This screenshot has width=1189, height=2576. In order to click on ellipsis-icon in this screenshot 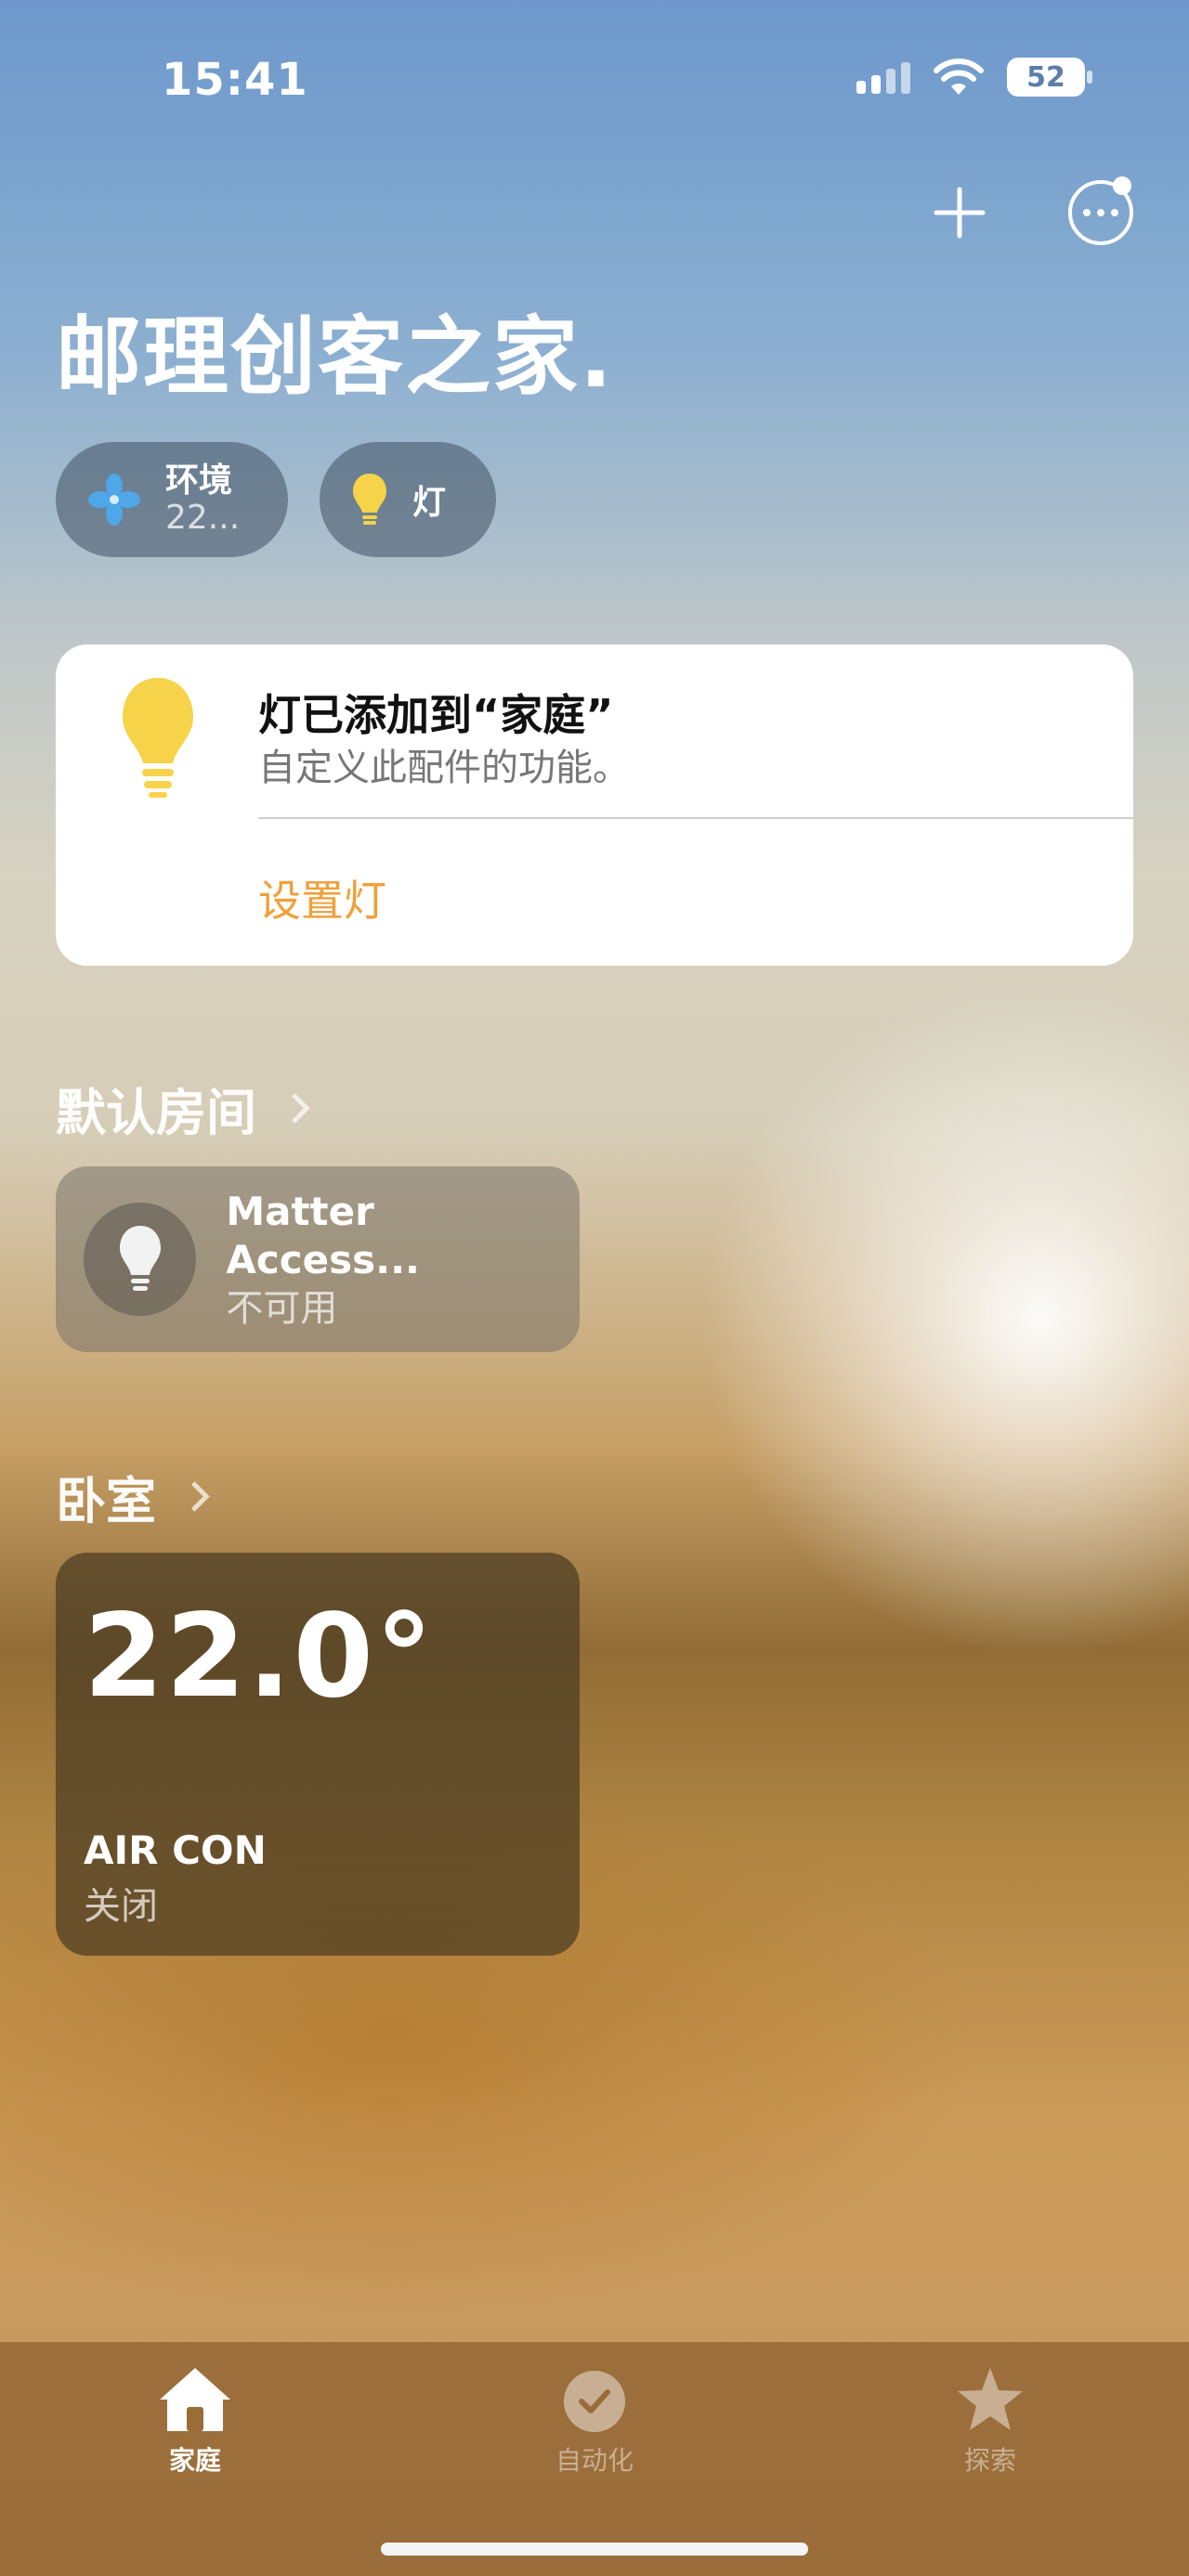, I will do `click(1101, 213)`.